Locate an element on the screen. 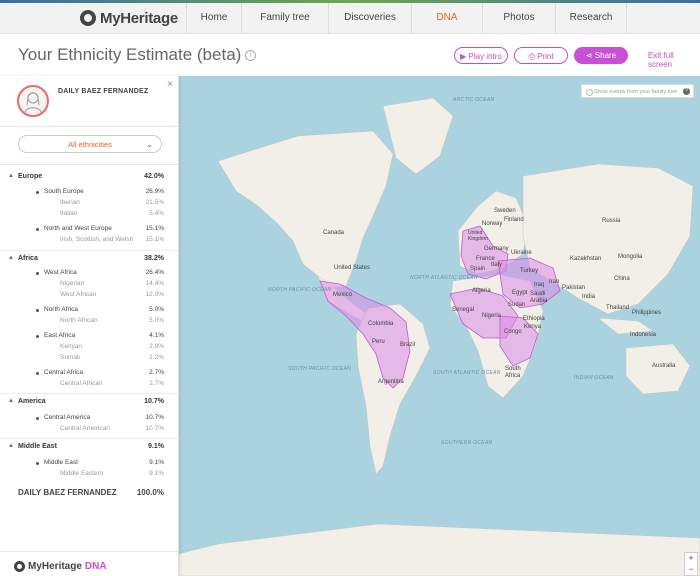 The width and height of the screenshot is (700, 576). close-icon: × is located at coordinates (170, 84).